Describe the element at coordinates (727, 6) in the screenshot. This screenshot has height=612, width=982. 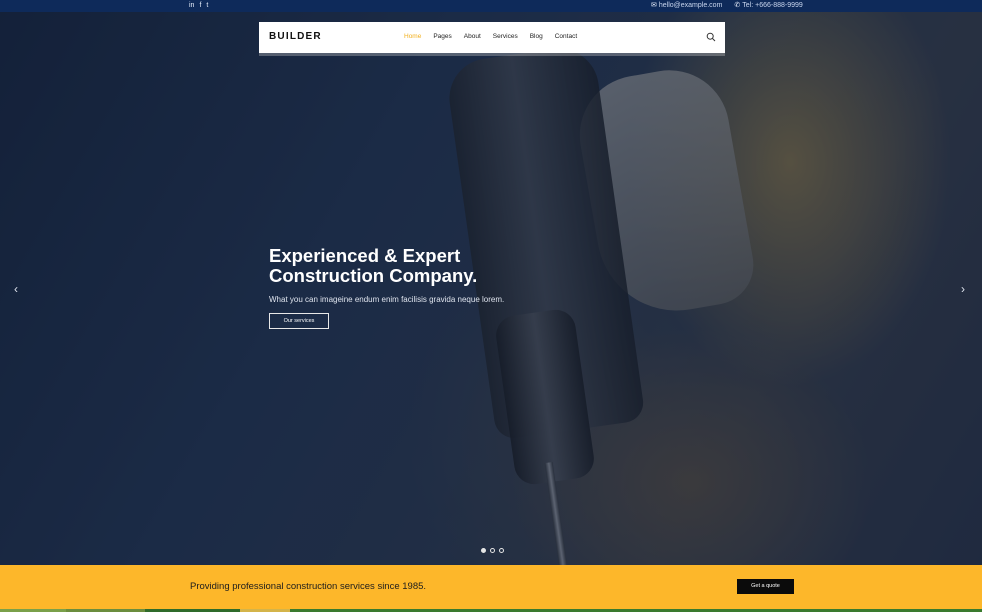
I see `contact-info: ✉ hello@example.com ✆ Tel: +666-888-9999` at that location.